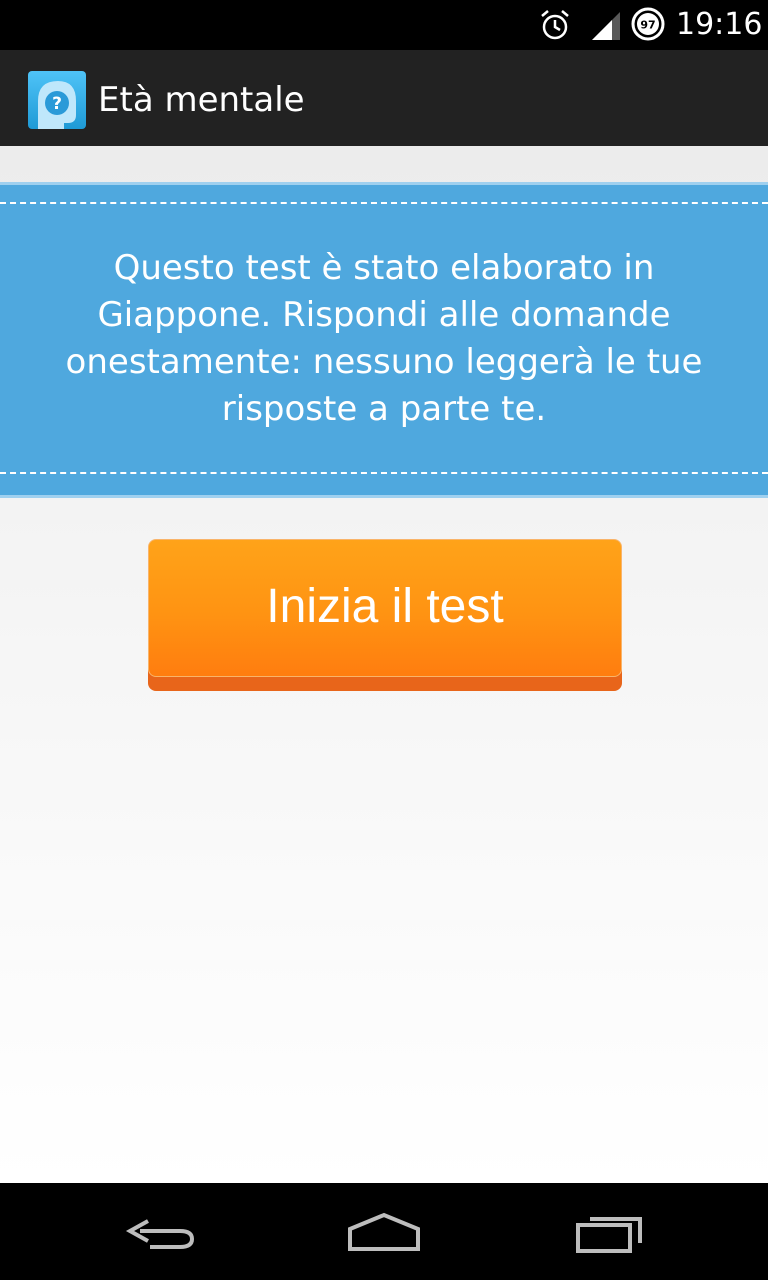 The image size is (768, 1280). Describe the element at coordinates (384, 203) in the screenshot. I see `banner-dashed-line-top` at that location.